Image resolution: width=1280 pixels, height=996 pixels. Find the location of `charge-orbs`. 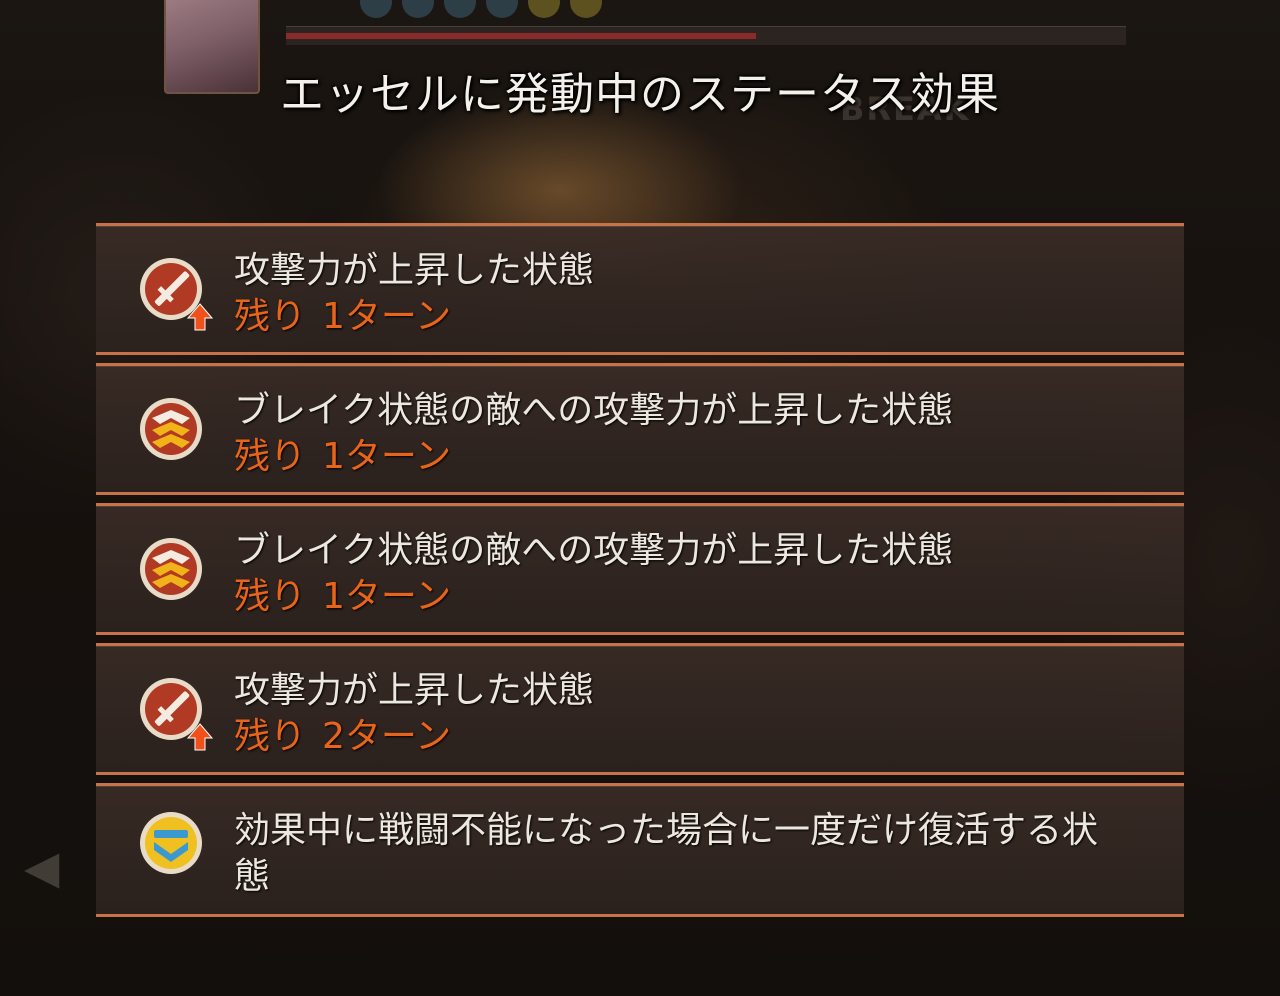

charge-orbs is located at coordinates (481, 9).